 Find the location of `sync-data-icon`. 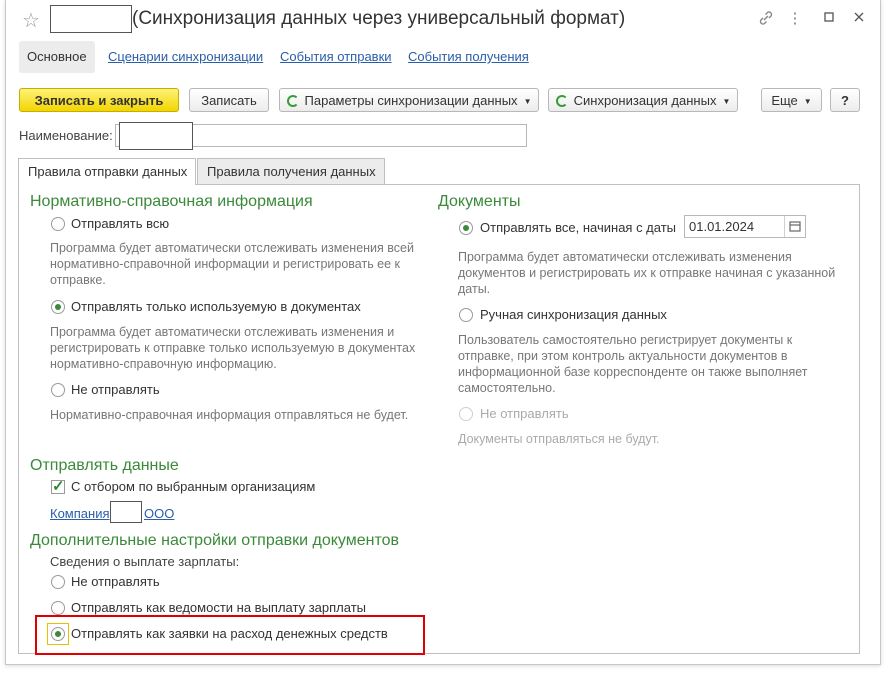

sync-data-icon is located at coordinates (561, 101).